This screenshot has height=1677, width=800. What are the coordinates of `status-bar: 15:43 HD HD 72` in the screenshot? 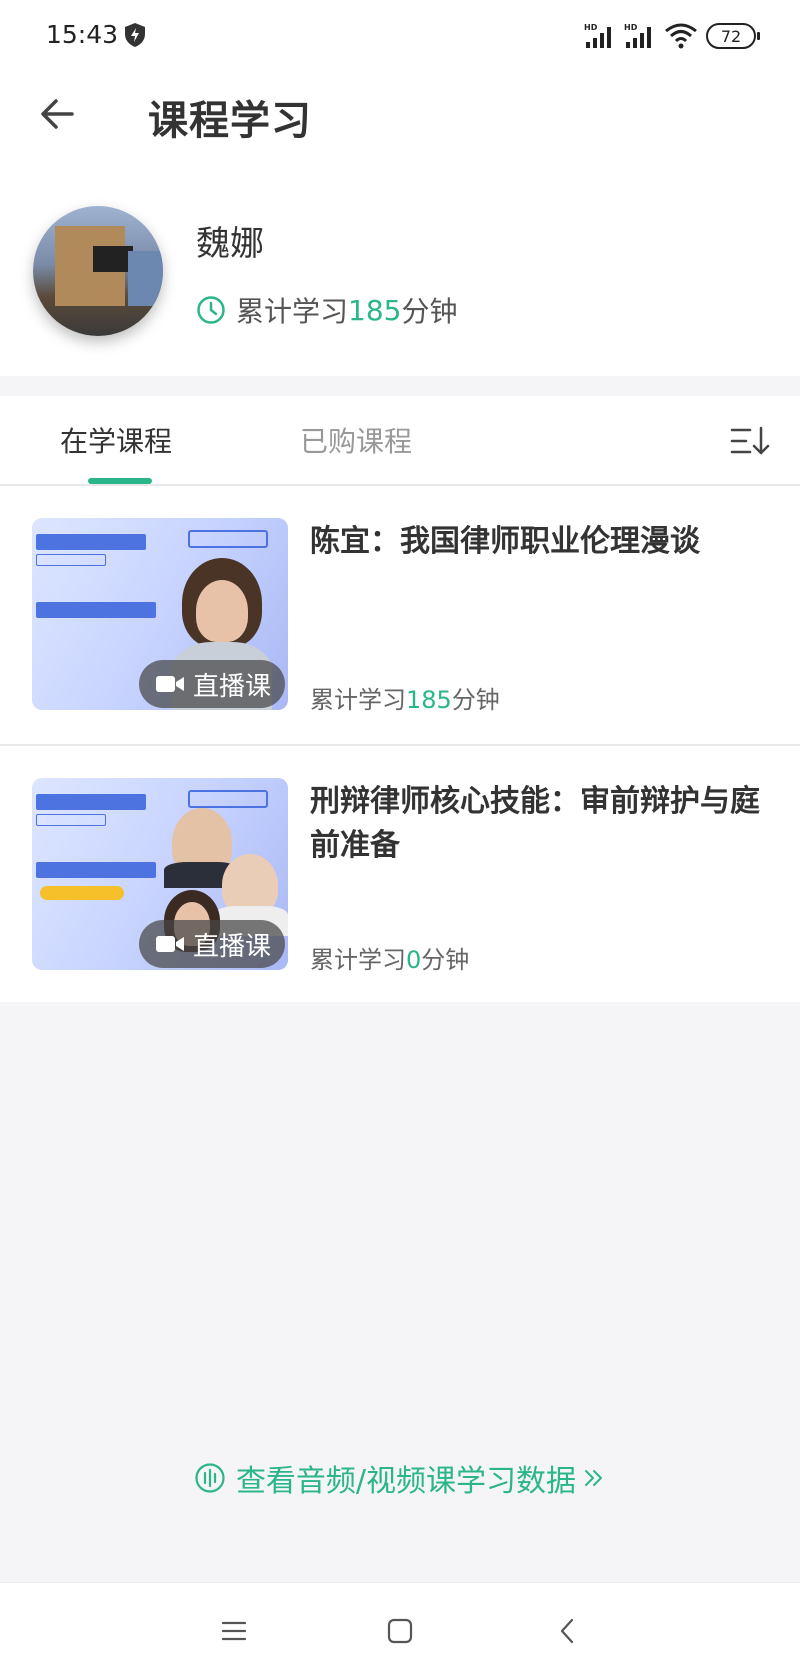 It's located at (400, 35).